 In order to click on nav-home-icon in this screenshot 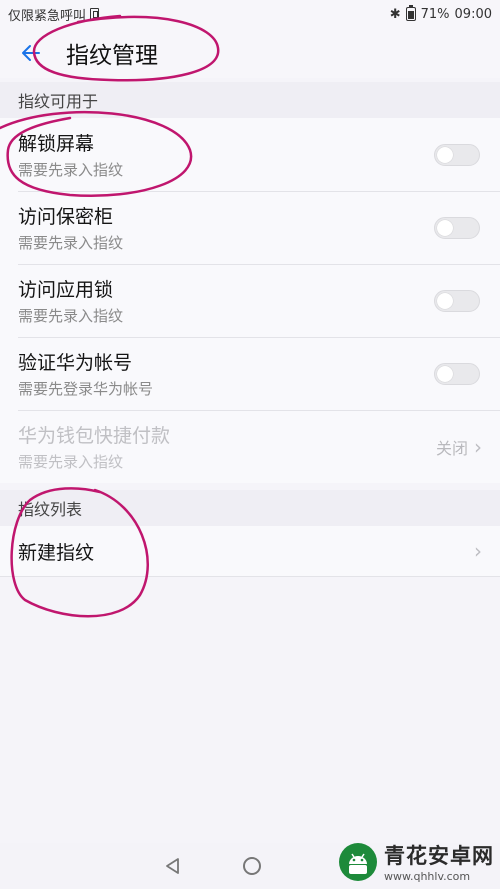, I will do `click(252, 866)`.